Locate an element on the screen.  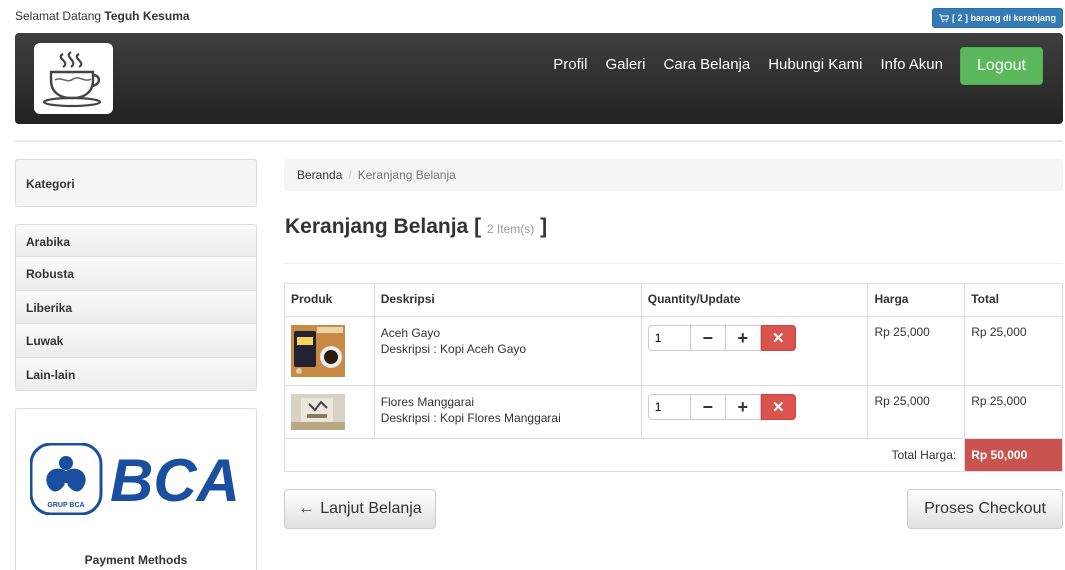
item-count: 2 Item(s) is located at coordinates (510, 229).